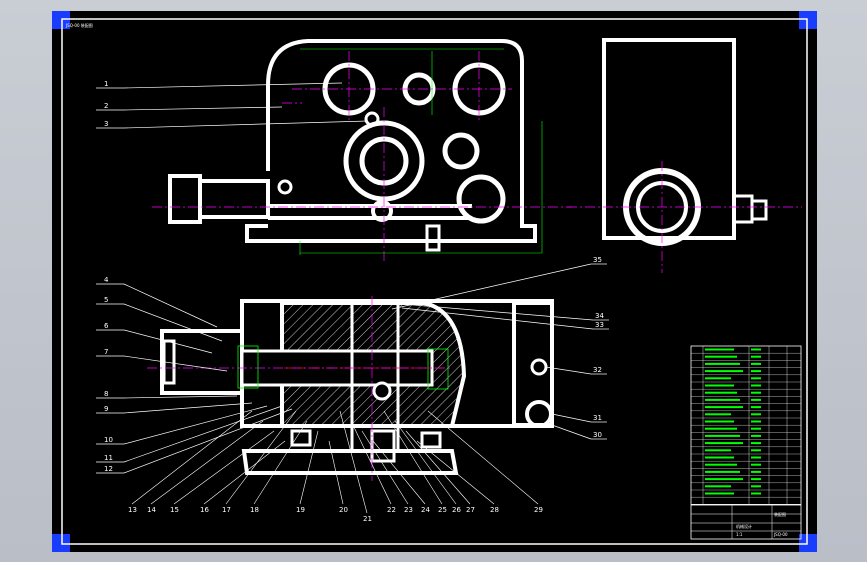  Describe the element at coordinates (204, 510) in the screenshot. I see `part-label-16: 16` at that location.